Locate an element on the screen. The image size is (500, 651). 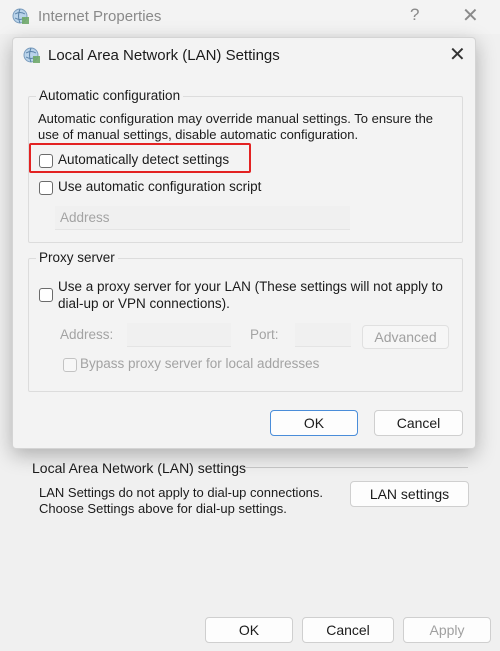
auto-config-script-checkbox is located at coordinates (46, 188).